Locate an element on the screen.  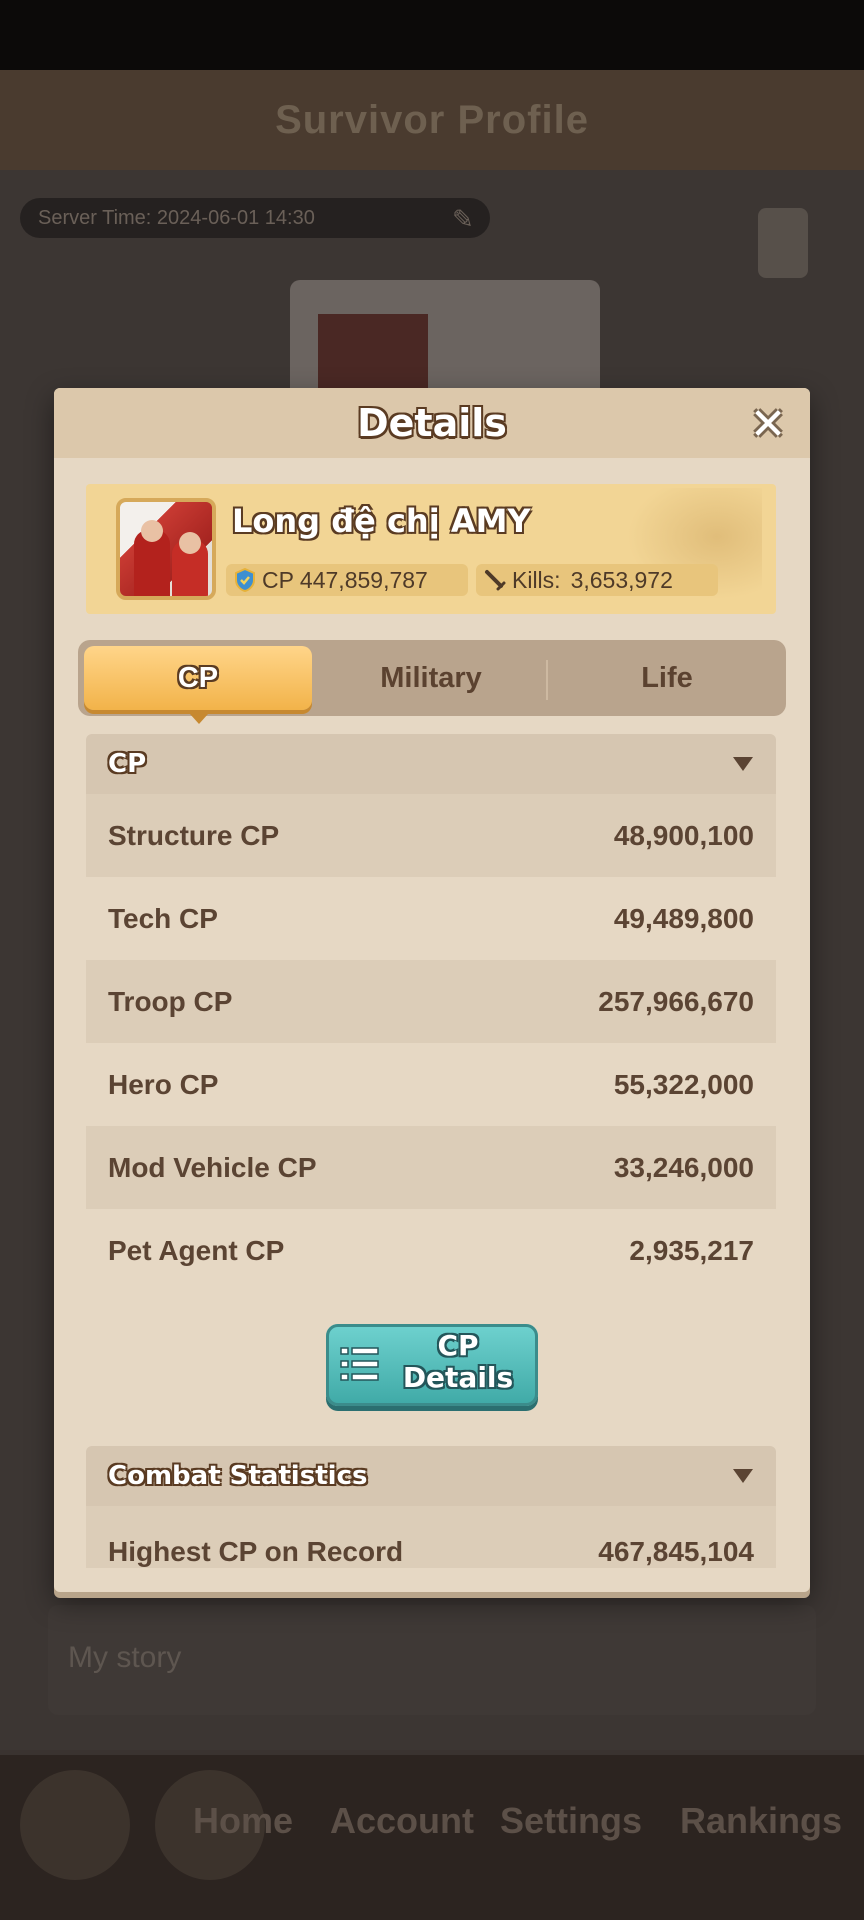
background-header: Survivor Profile is located at coordinates (432, 120).